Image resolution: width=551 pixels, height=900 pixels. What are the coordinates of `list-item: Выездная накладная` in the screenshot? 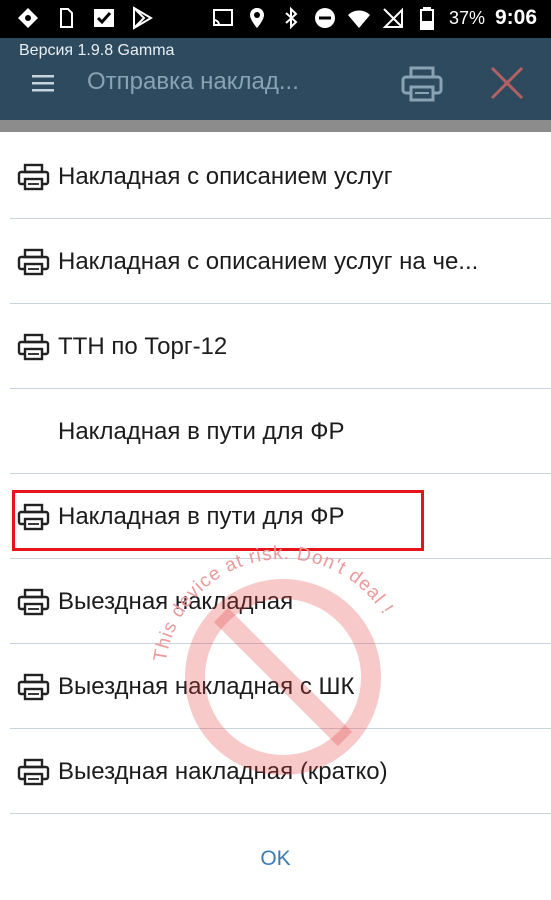 It's located at (275, 601).